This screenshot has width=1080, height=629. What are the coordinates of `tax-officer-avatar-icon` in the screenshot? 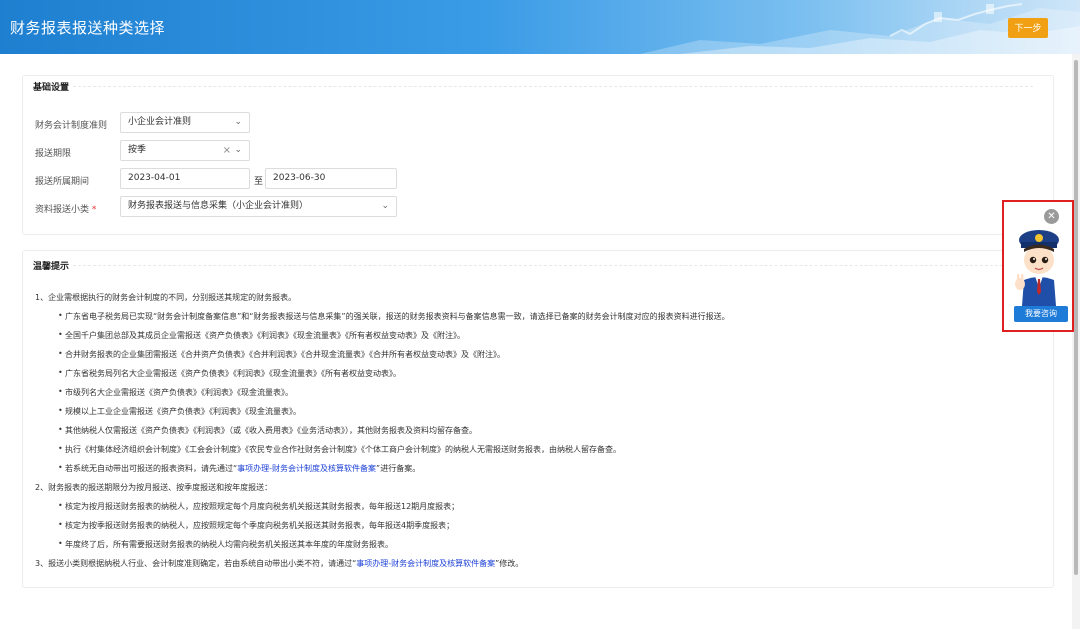 It's located at (1037, 268).